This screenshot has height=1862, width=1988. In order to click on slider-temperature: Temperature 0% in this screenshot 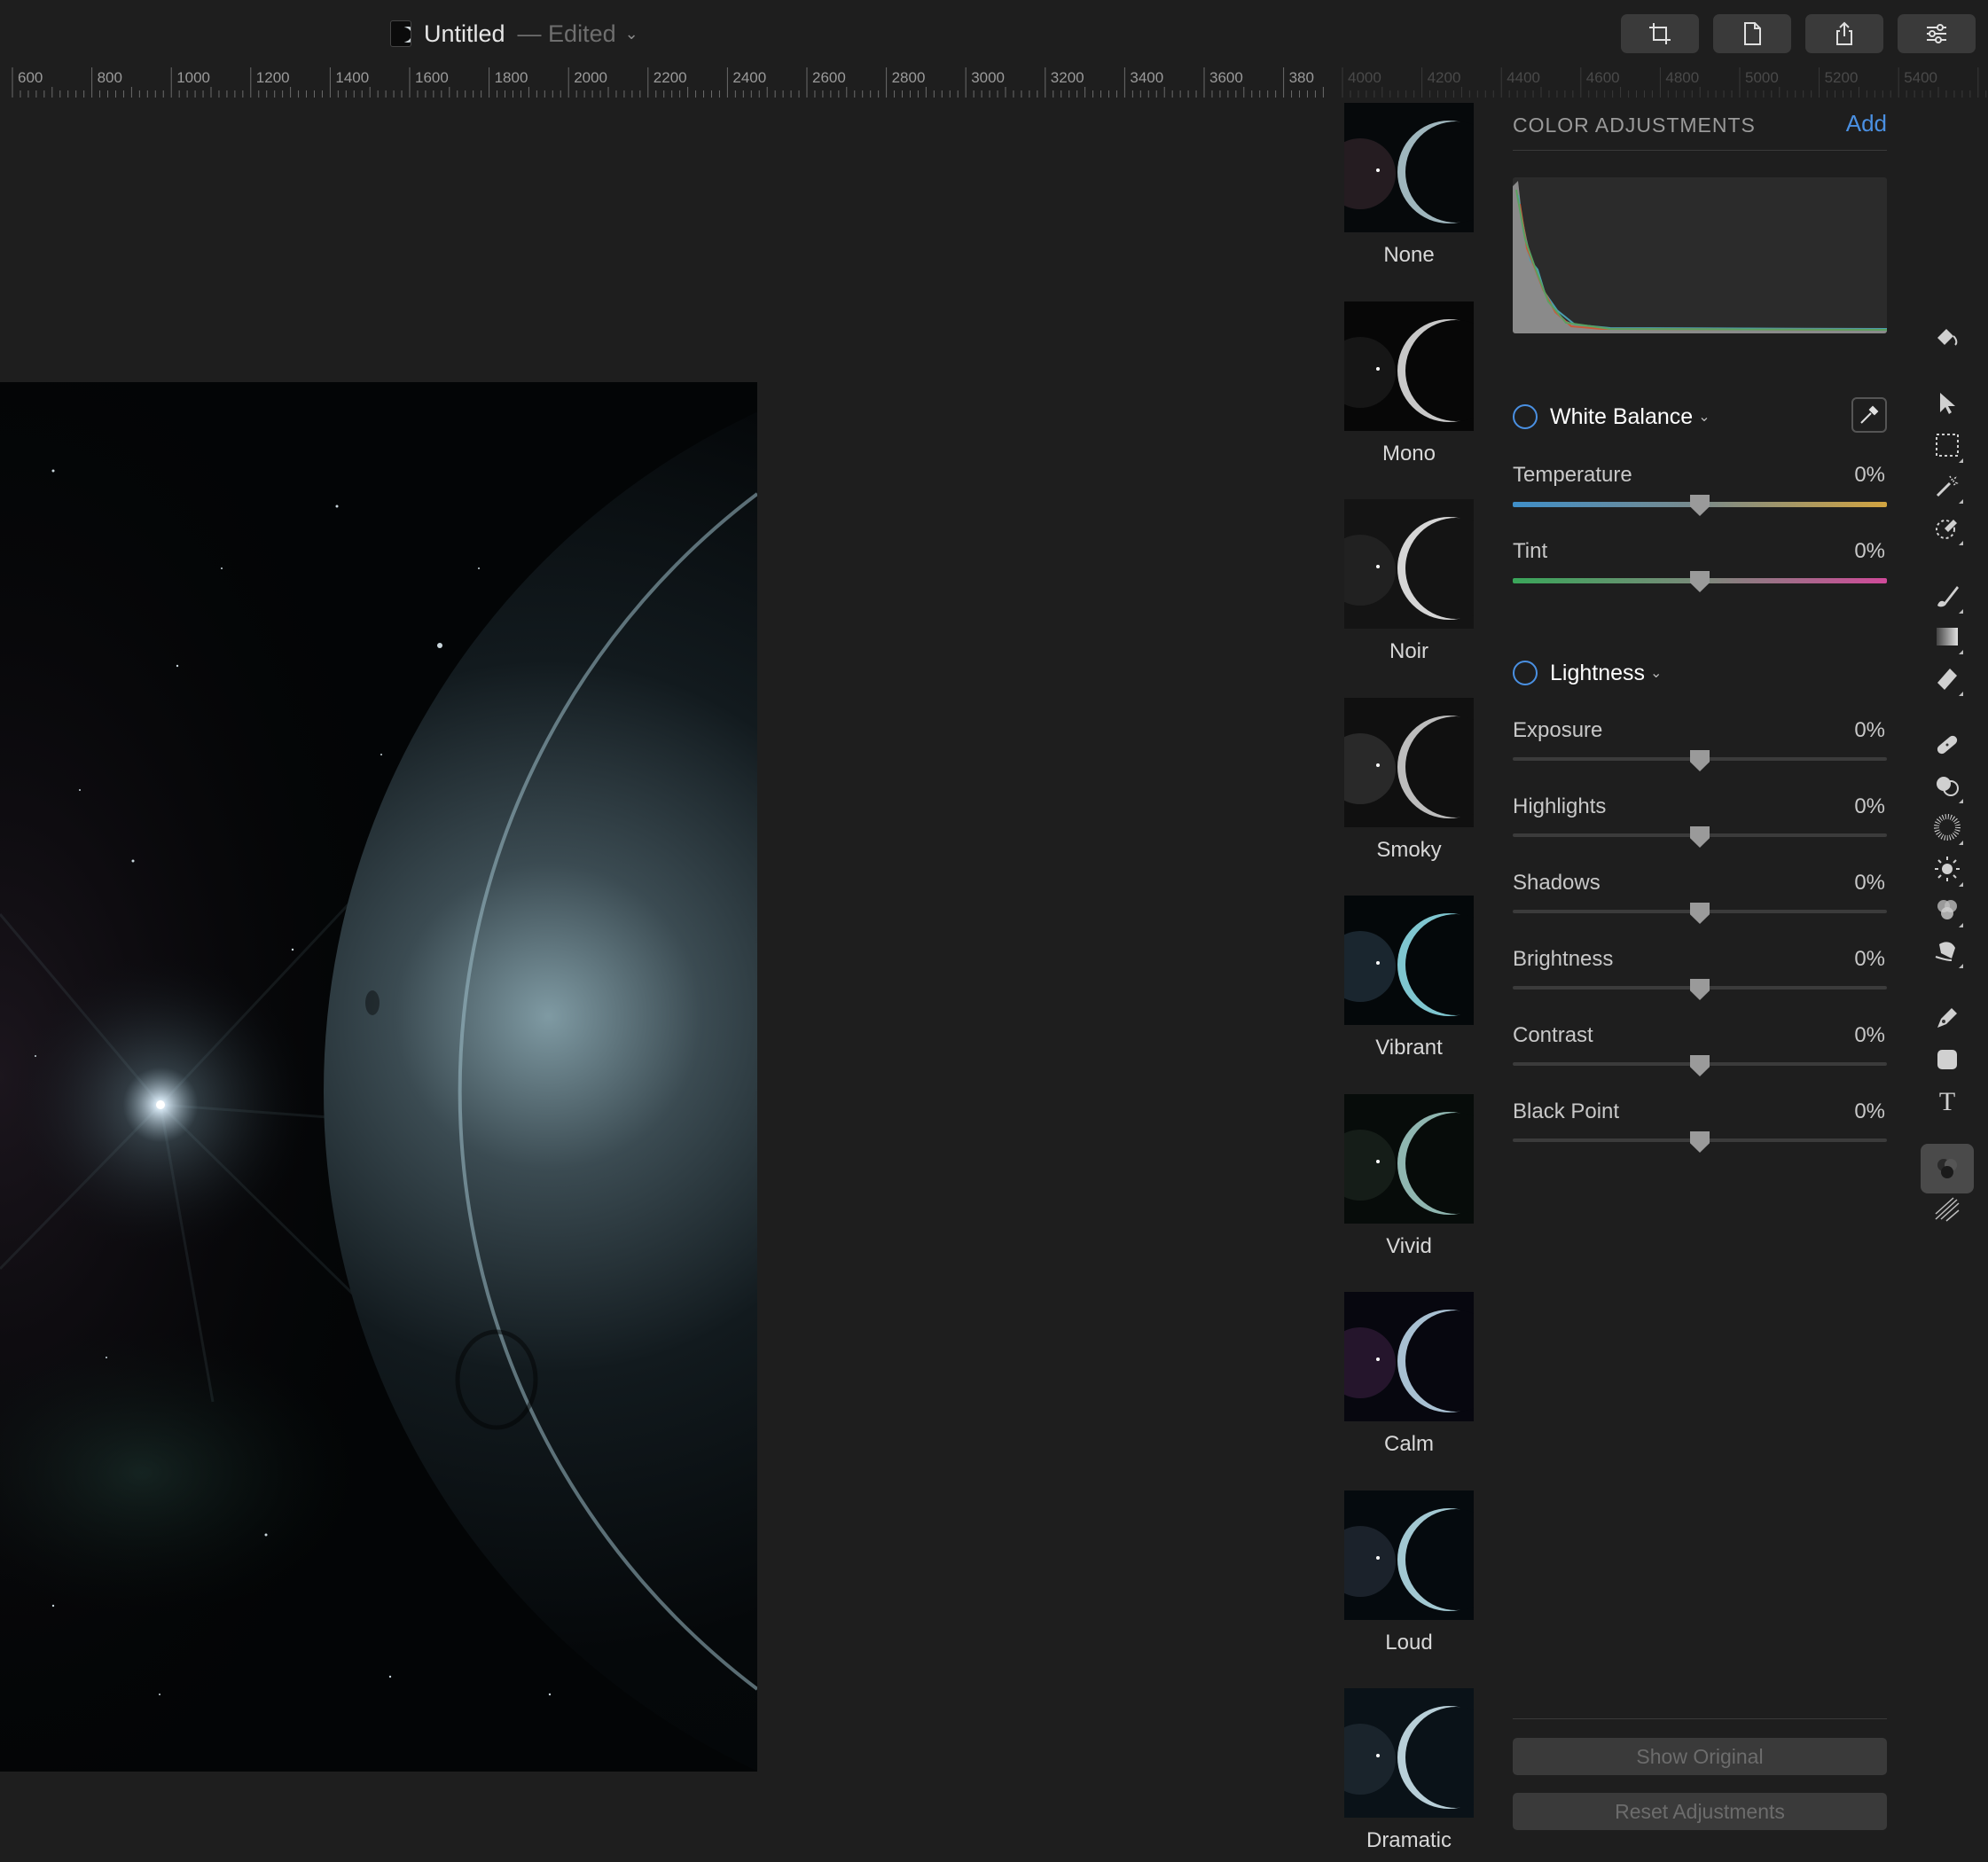, I will do `click(1700, 490)`.